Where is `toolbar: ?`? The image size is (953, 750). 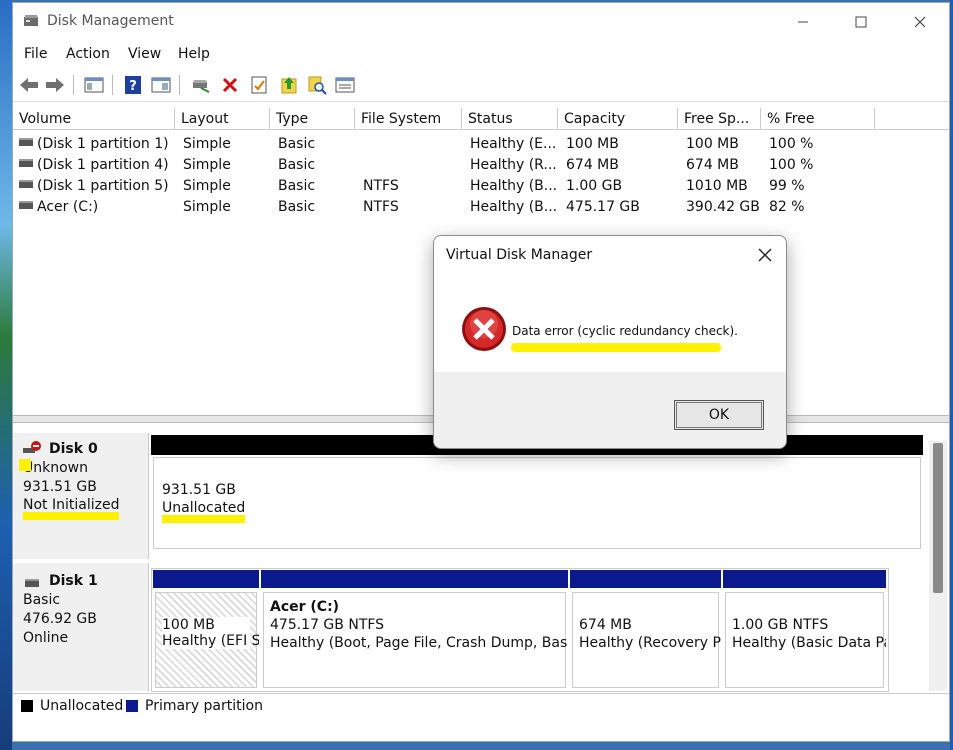 toolbar: ? is located at coordinates (481, 85).